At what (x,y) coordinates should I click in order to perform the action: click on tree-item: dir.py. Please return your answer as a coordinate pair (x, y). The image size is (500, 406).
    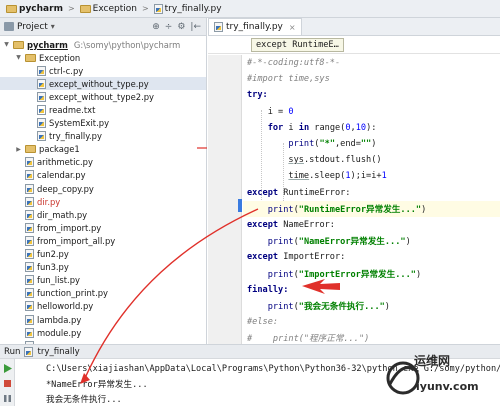
    Looking at the image, I should click on (103, 201).